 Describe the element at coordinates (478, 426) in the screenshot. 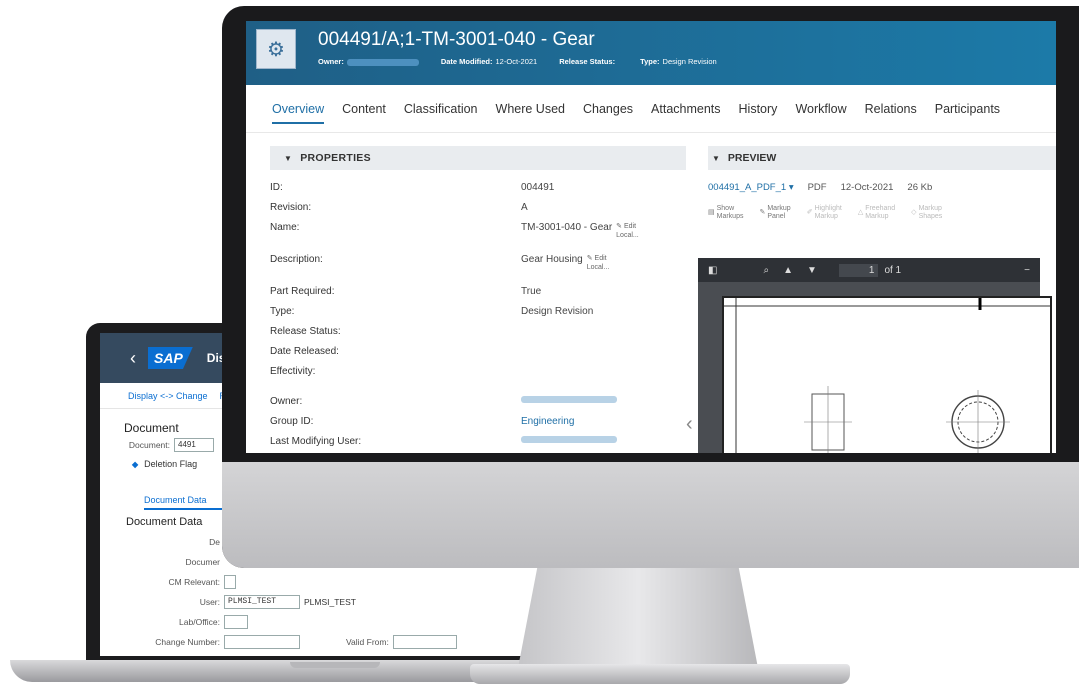

I see `prop-group-id: Group ID: Engineering` at that location.